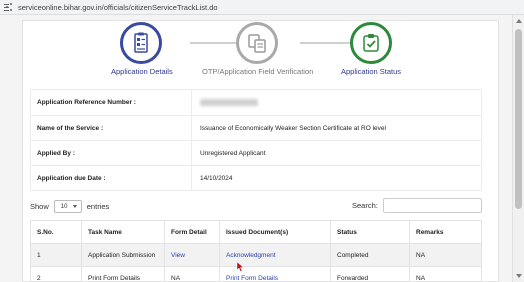  What do you see at coordinates (446, 232) in the screenshot?
I see `header-remarks: Remarks` at bounding box center [446, 232].